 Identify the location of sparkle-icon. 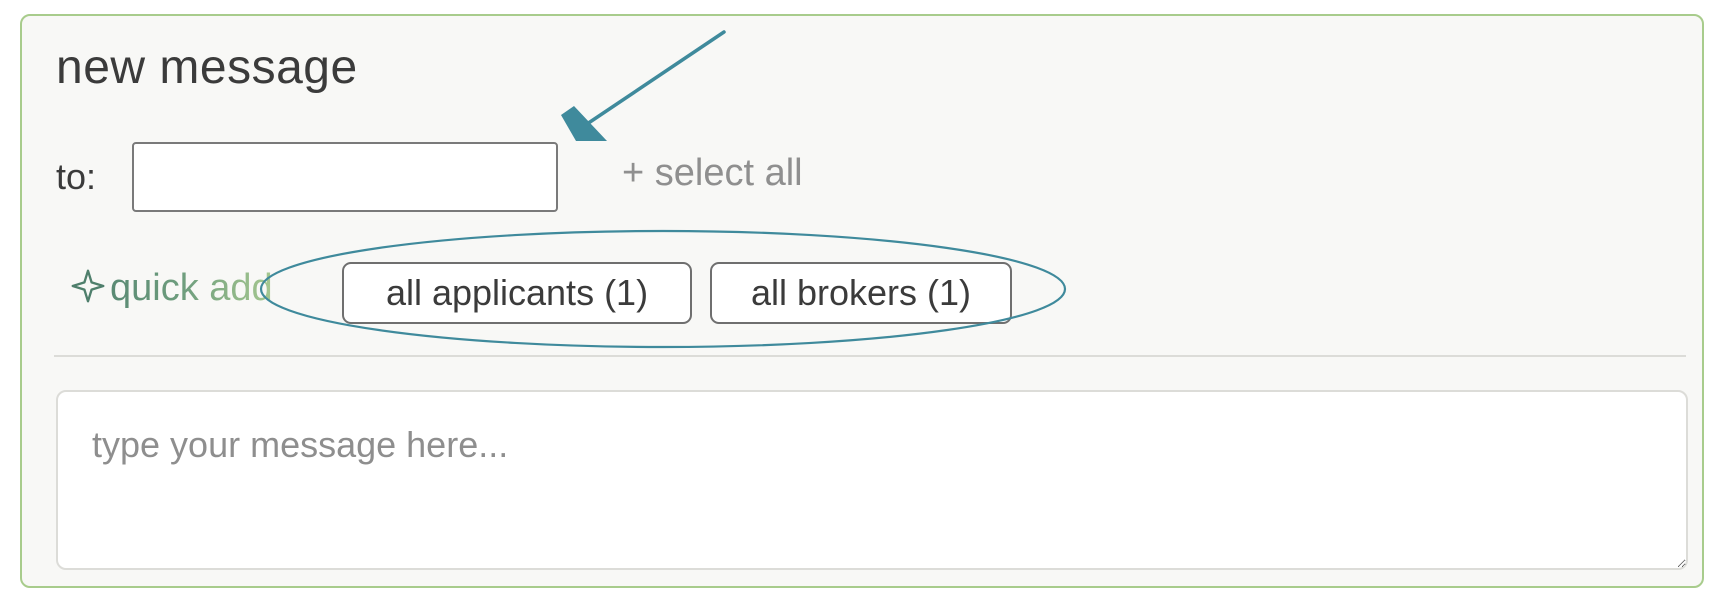
(88, 286).